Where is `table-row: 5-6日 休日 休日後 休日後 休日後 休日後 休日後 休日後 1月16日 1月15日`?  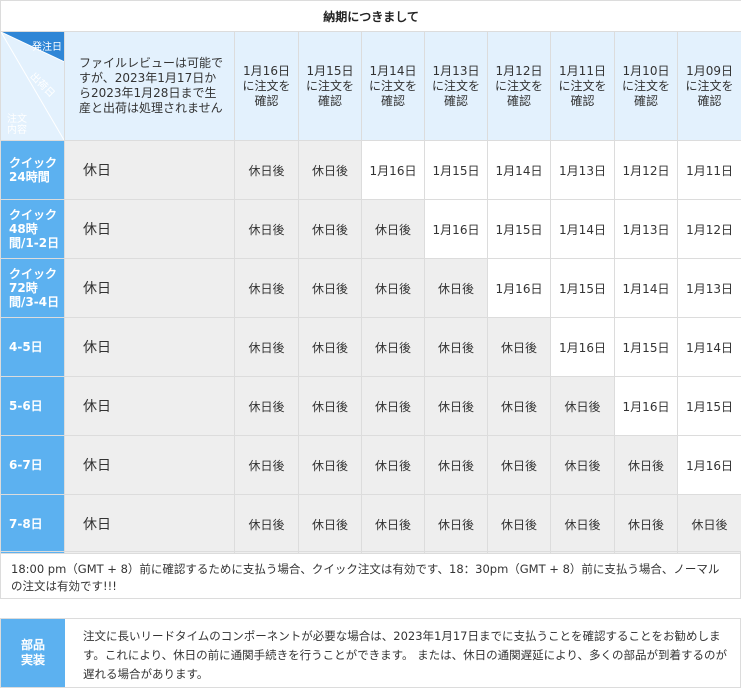 table-row: 5-6日 休日 休日後 休日後 休日後 休日後 休日後 休日後 1月16日 1月15日 is located at coordinates (370, 406).